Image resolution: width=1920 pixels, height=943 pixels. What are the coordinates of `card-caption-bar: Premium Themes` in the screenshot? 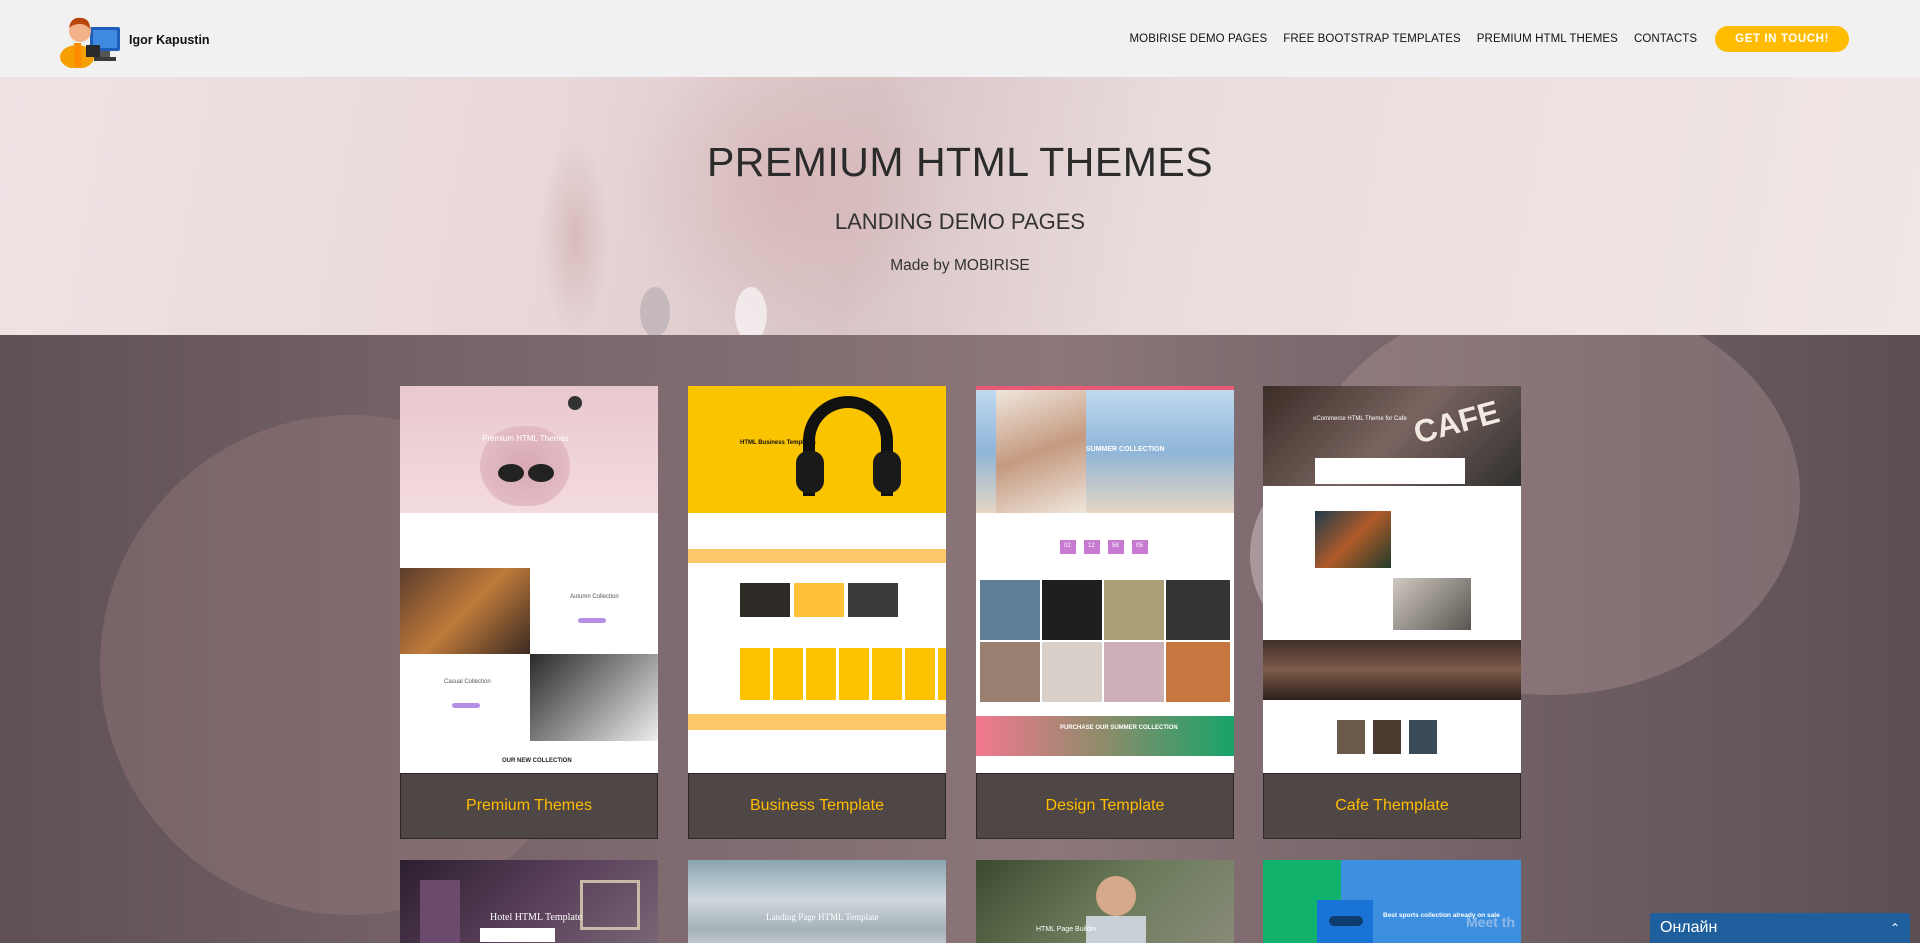 It's located at (529, 806).